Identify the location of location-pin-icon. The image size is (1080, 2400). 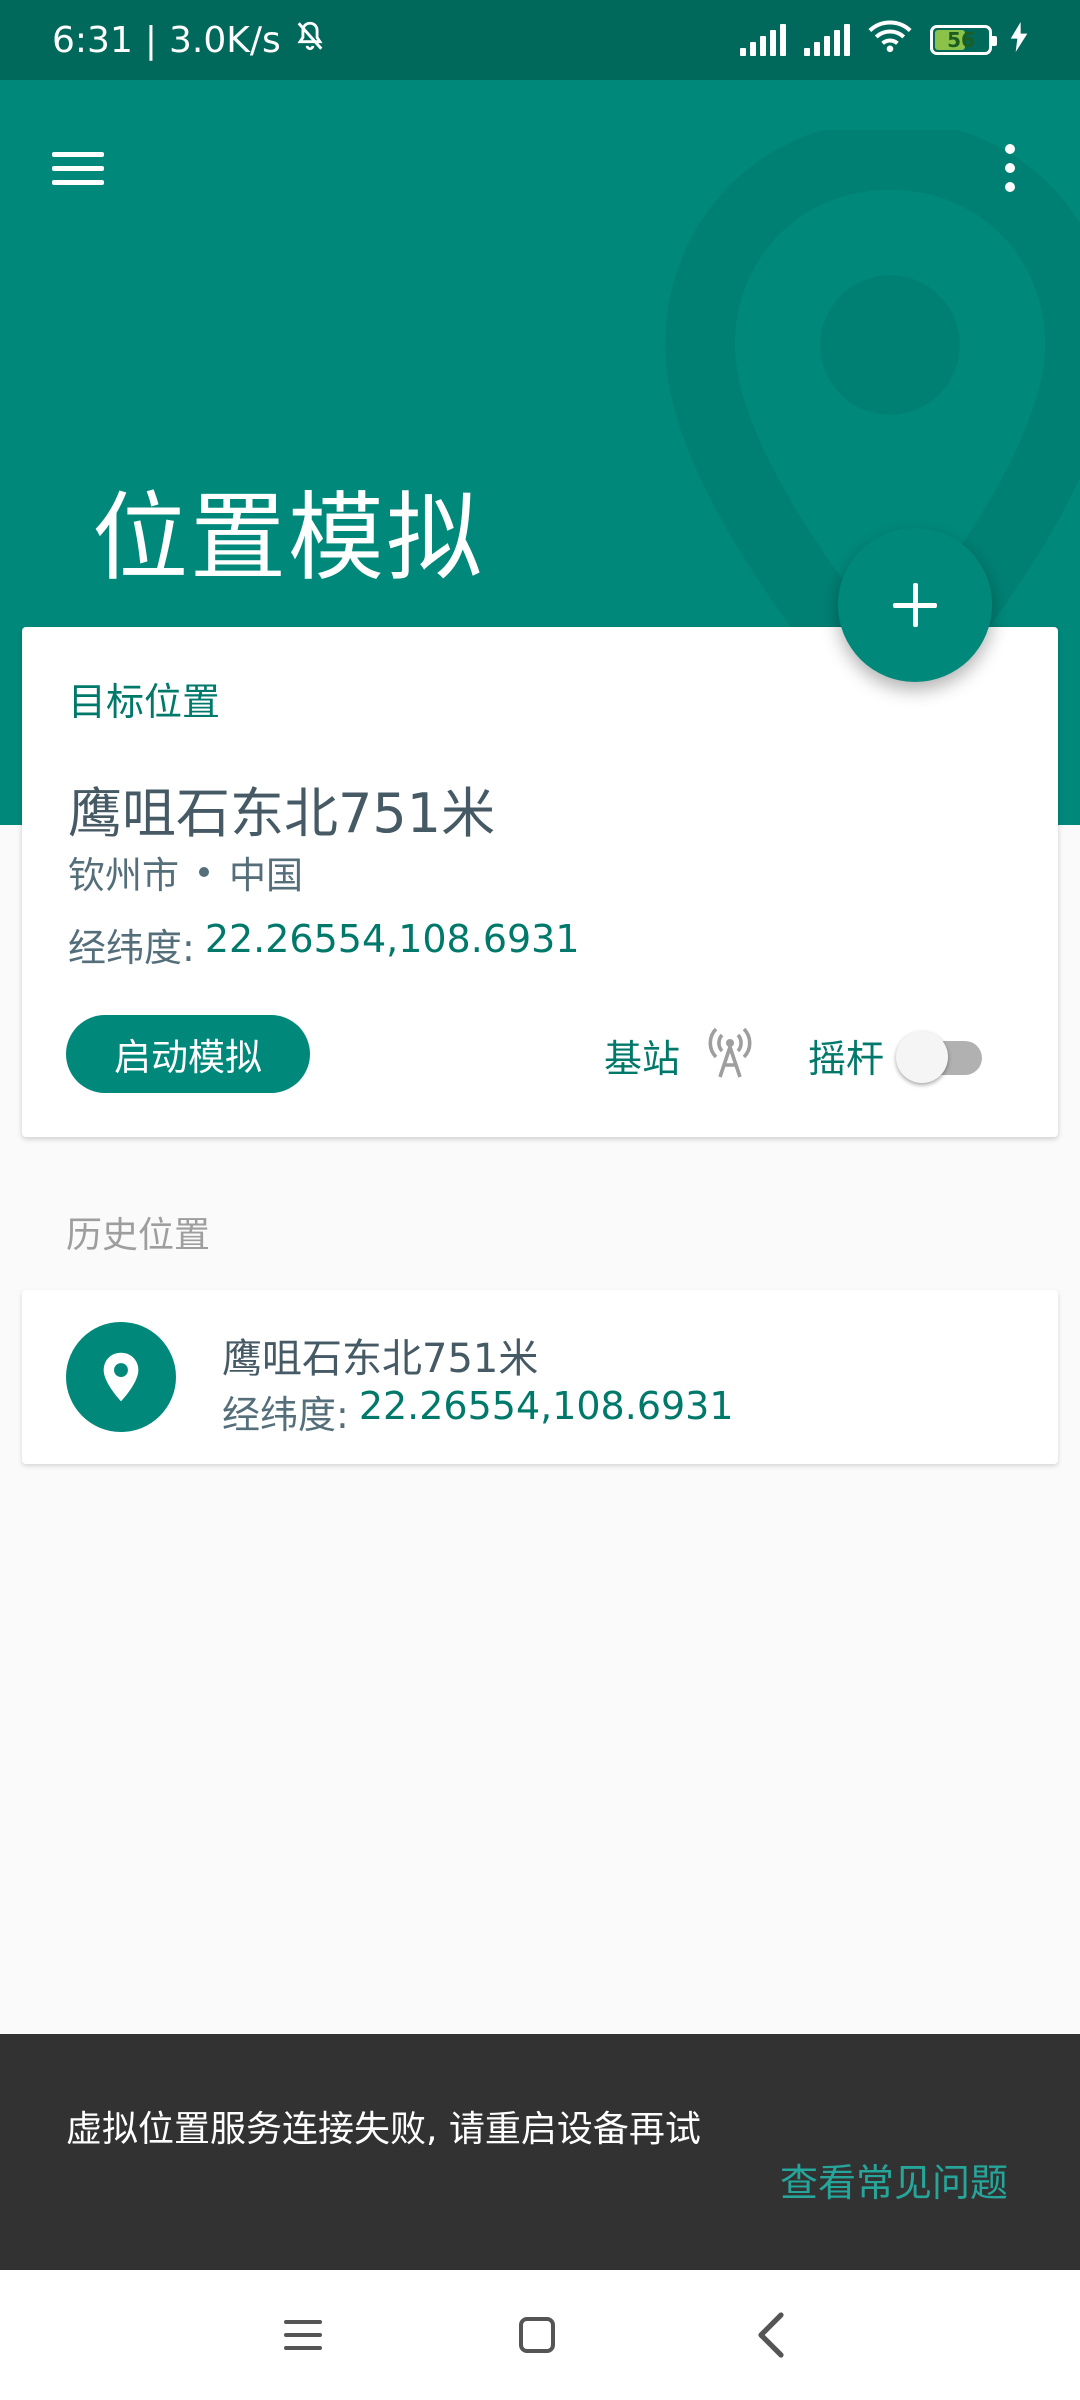
(121, 1377).